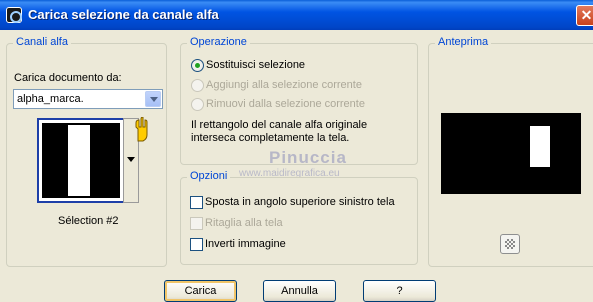 The image size is (593, 302). I want to click on channel-thumbnail, so click(81, 160).